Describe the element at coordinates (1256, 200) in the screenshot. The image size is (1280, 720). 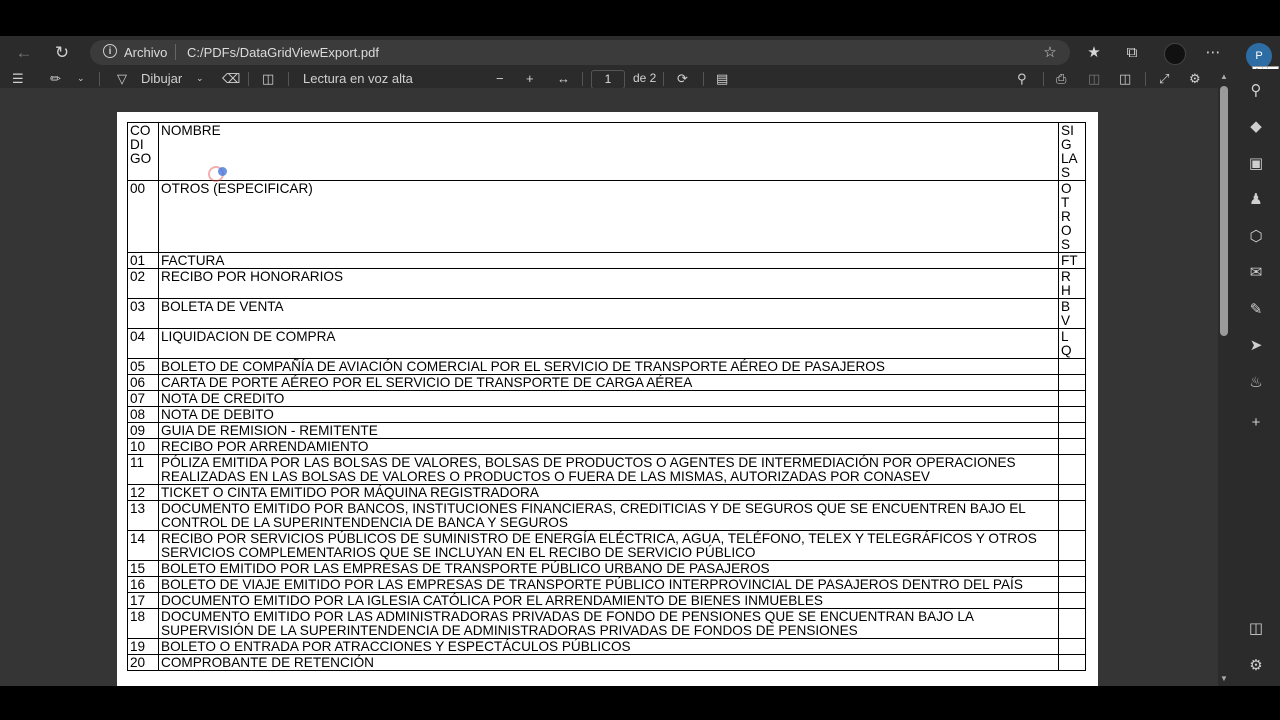
I see `chess-piece-icon: ♟` at that location.